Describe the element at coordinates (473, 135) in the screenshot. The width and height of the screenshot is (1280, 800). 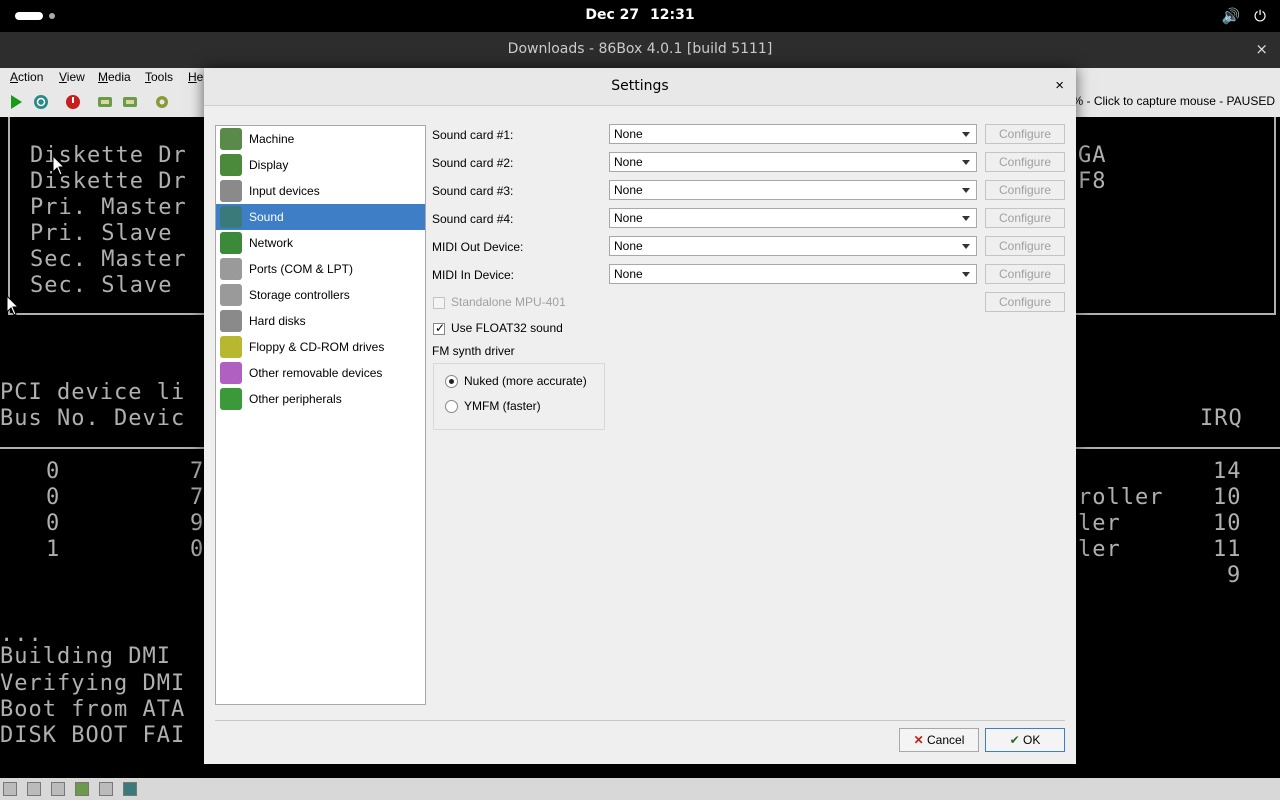
I see `sound-card-1-label: Sound card #1:` at that location.